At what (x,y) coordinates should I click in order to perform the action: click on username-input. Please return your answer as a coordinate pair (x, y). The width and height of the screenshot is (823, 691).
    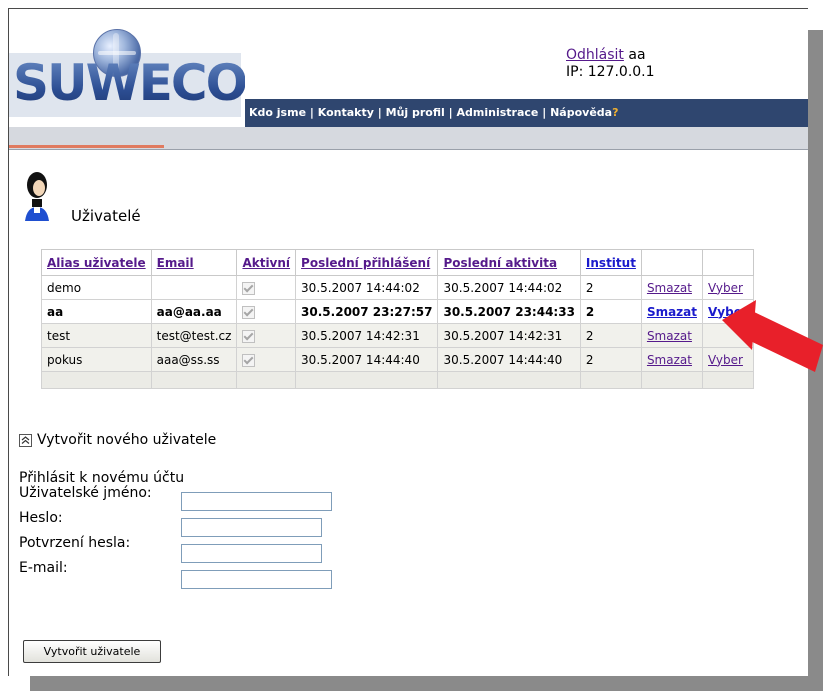
    Looking at the image, I should click on (256, 501).